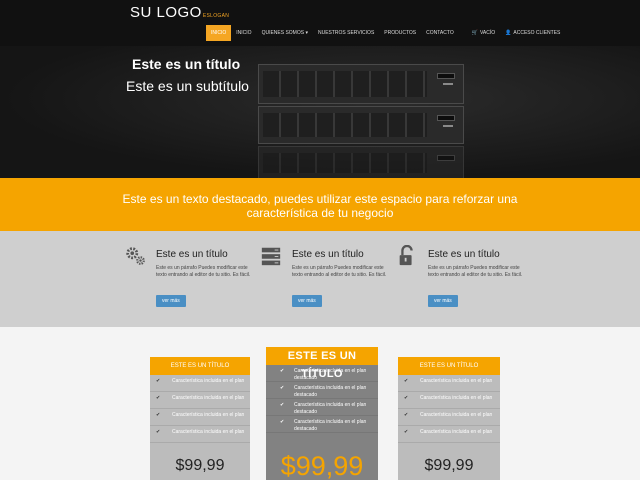  Describe the element at coordinates (487, 33) in the screenshot. I see `nav-label: VACÍO` at that location.